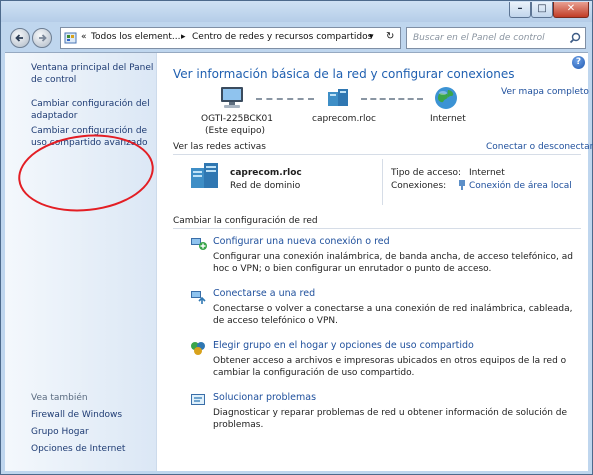 This screenshot has height=475, width=593. I want to click on task-new-connection-link: Configurar una nueva conexión o red, so click(301, 241).